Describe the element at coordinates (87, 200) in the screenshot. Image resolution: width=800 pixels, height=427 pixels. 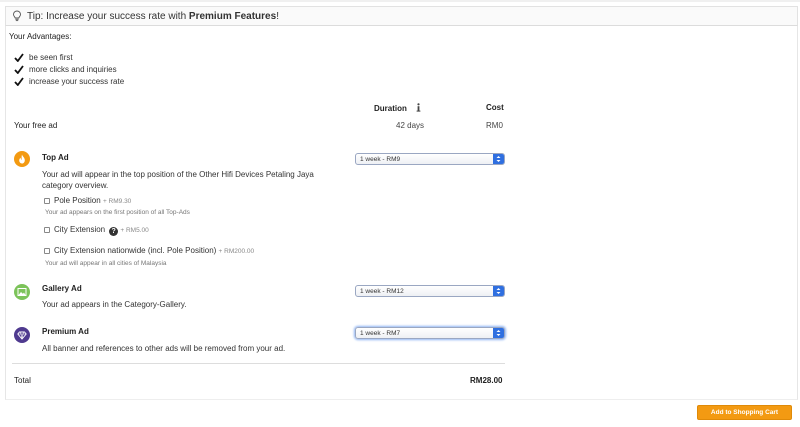
I see `pole-position-option: Pole Position + RM9.30` at that location.